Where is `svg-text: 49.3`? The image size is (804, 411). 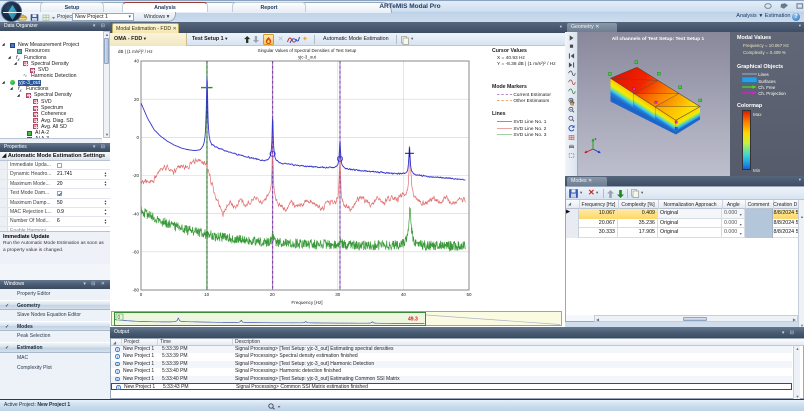 svg-text: 49.3 is located at coordinates (413, 320).